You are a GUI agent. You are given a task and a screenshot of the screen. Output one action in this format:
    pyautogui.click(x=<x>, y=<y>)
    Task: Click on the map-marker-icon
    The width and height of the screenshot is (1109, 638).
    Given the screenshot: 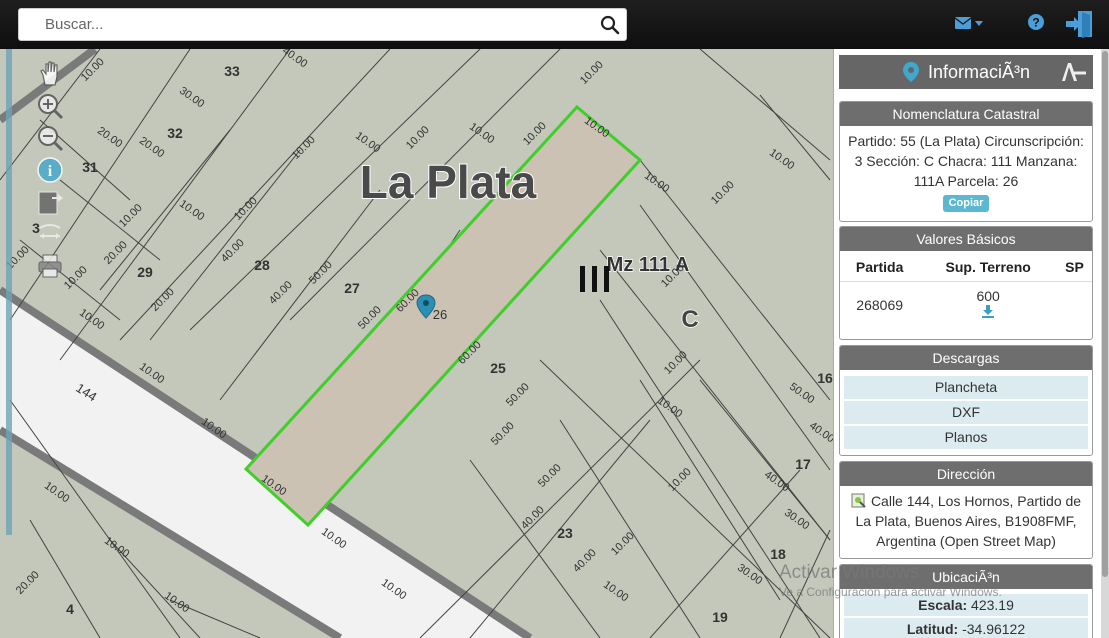 What is the action you would take?
    pyautogui.click(x=910, y=72)
    